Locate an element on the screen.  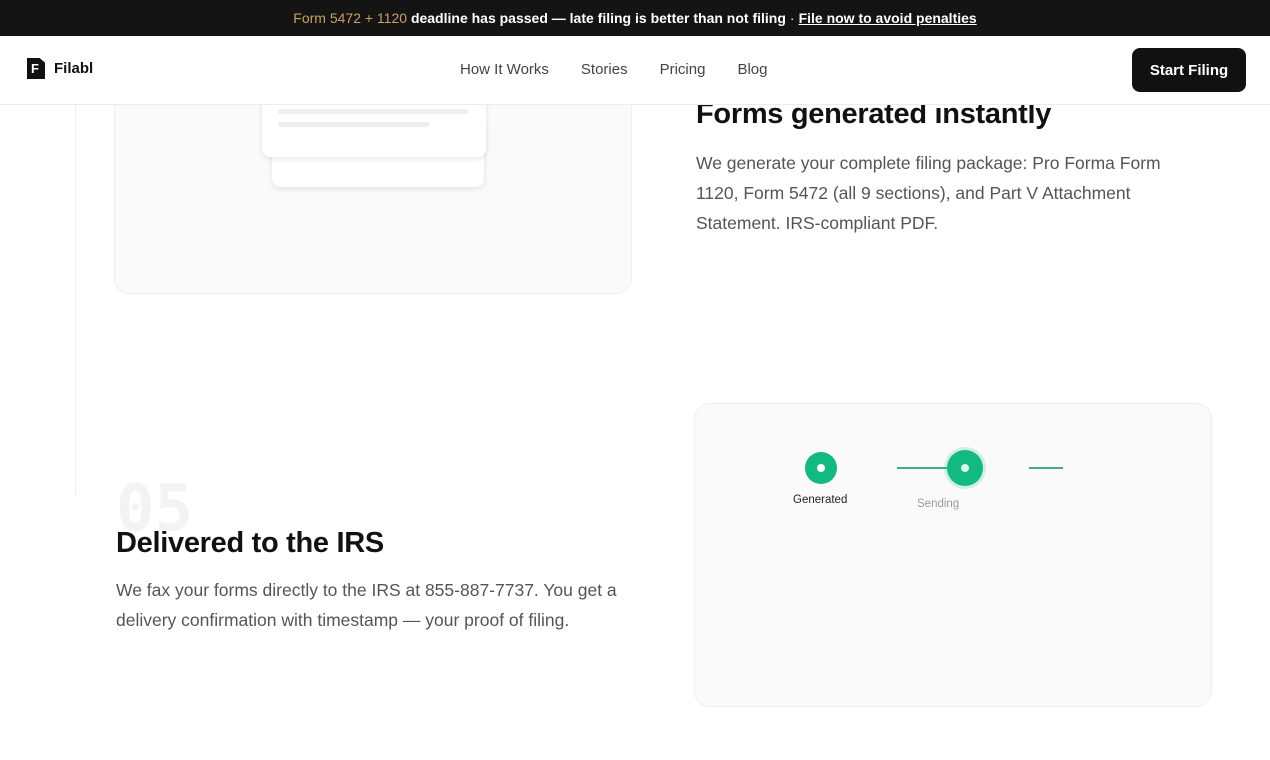
nav-blog: Blog is located at coordinates (752, 69).